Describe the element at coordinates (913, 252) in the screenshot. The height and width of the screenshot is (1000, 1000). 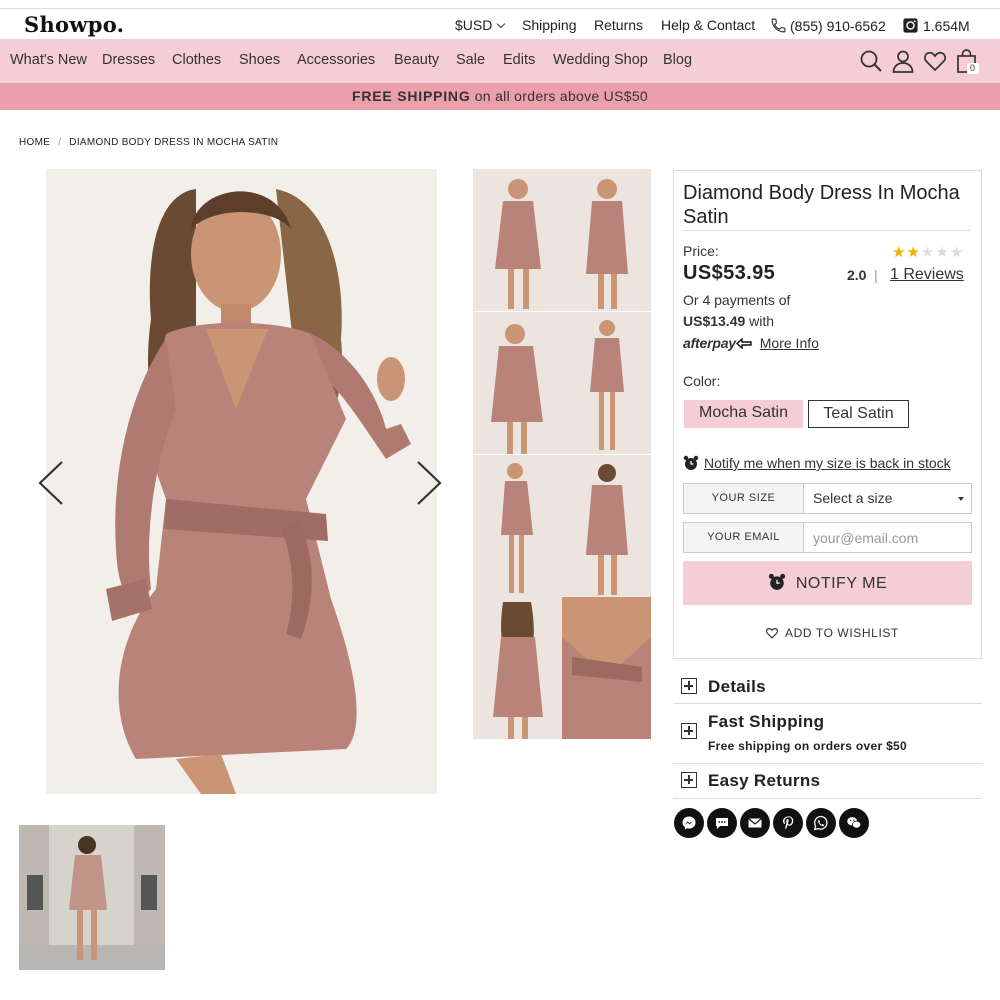
I see `star-icon-filled: ★` at that location.